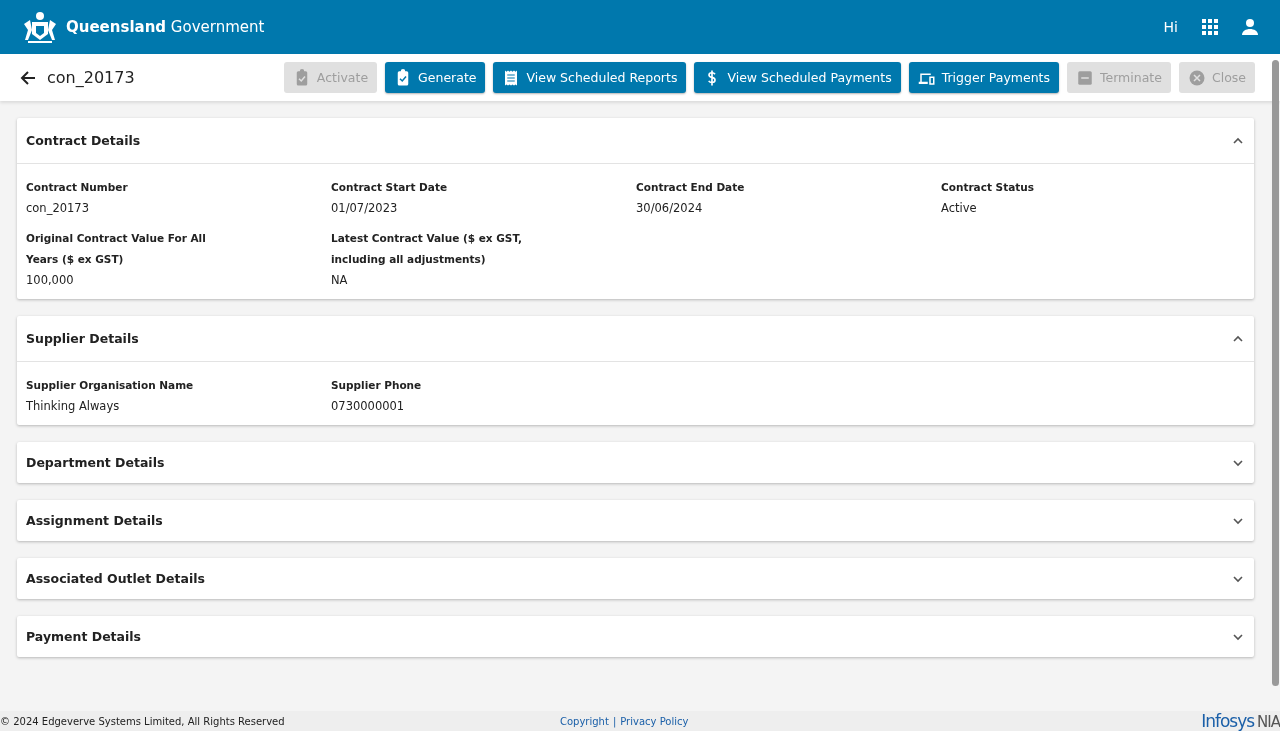 This screenshot has height=731, width=1280. What do you see at coordinates (1240, 721) in the screenshot?
I see `footer-logo: Infosys NIA` at bounding box center [1240, 721].